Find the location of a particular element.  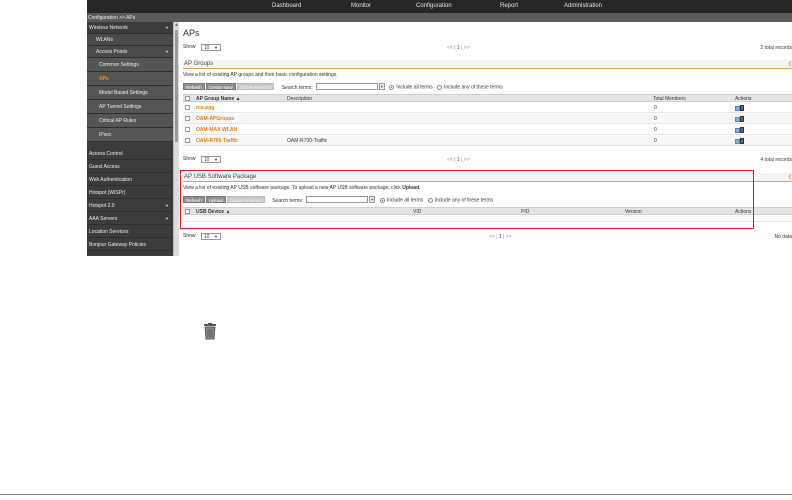

page-pager: << | 1 | >> is located at coordinates (458, 48).